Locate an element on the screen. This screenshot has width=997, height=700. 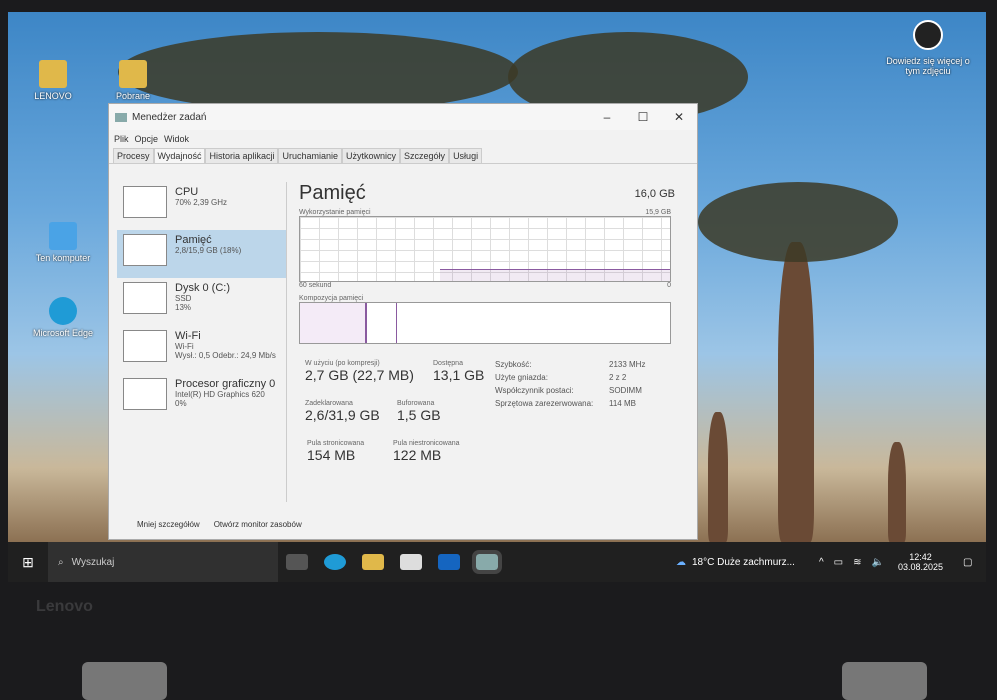
task-manager-icon is located at coordinates (121, 117).